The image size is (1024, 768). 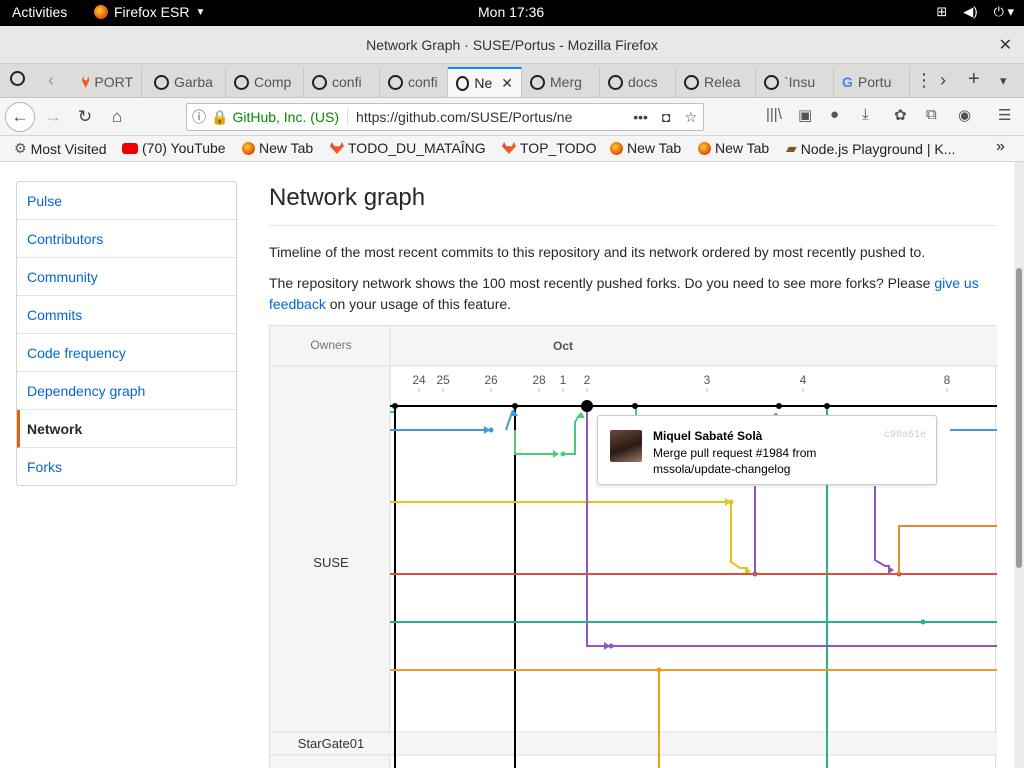 What do you see at coordinates (970, 11) in the screenshot?
I see `volume-icon: ◀)` at bounding box center [970, 11].